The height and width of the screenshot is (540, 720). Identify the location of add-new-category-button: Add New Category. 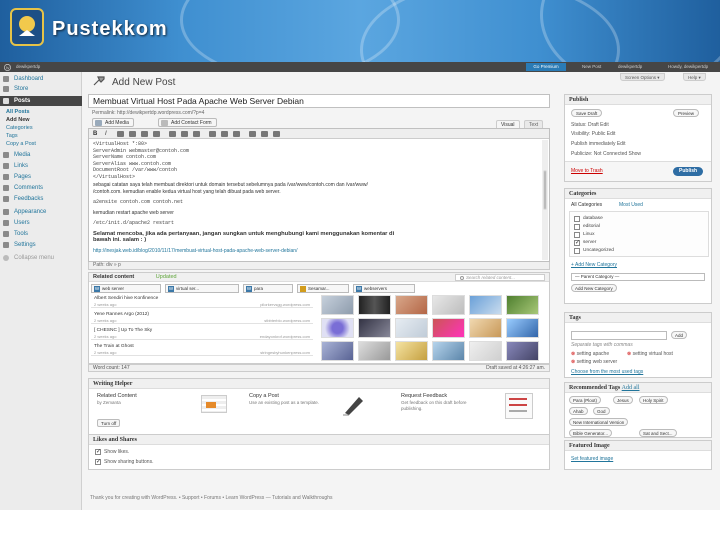
(594, 288).